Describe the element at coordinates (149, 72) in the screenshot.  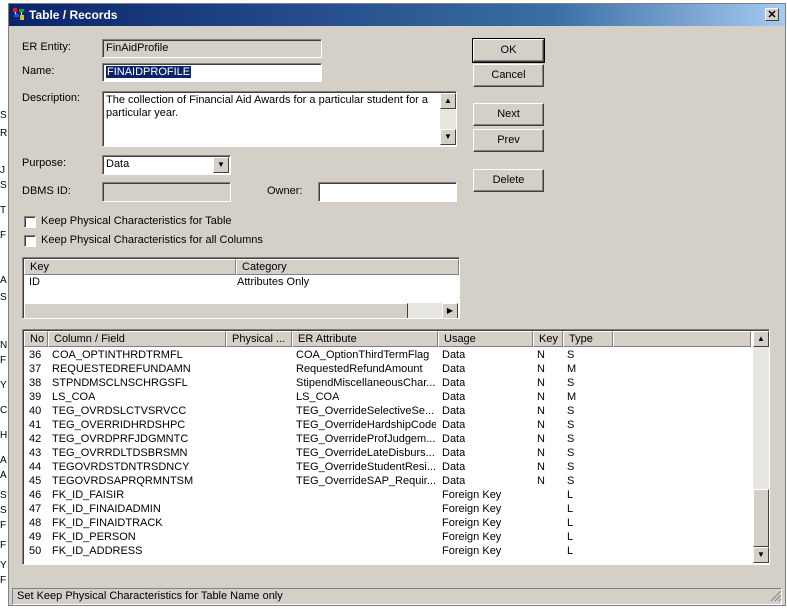
I see `name-input-value: FINAIDPROFILE` at that location.